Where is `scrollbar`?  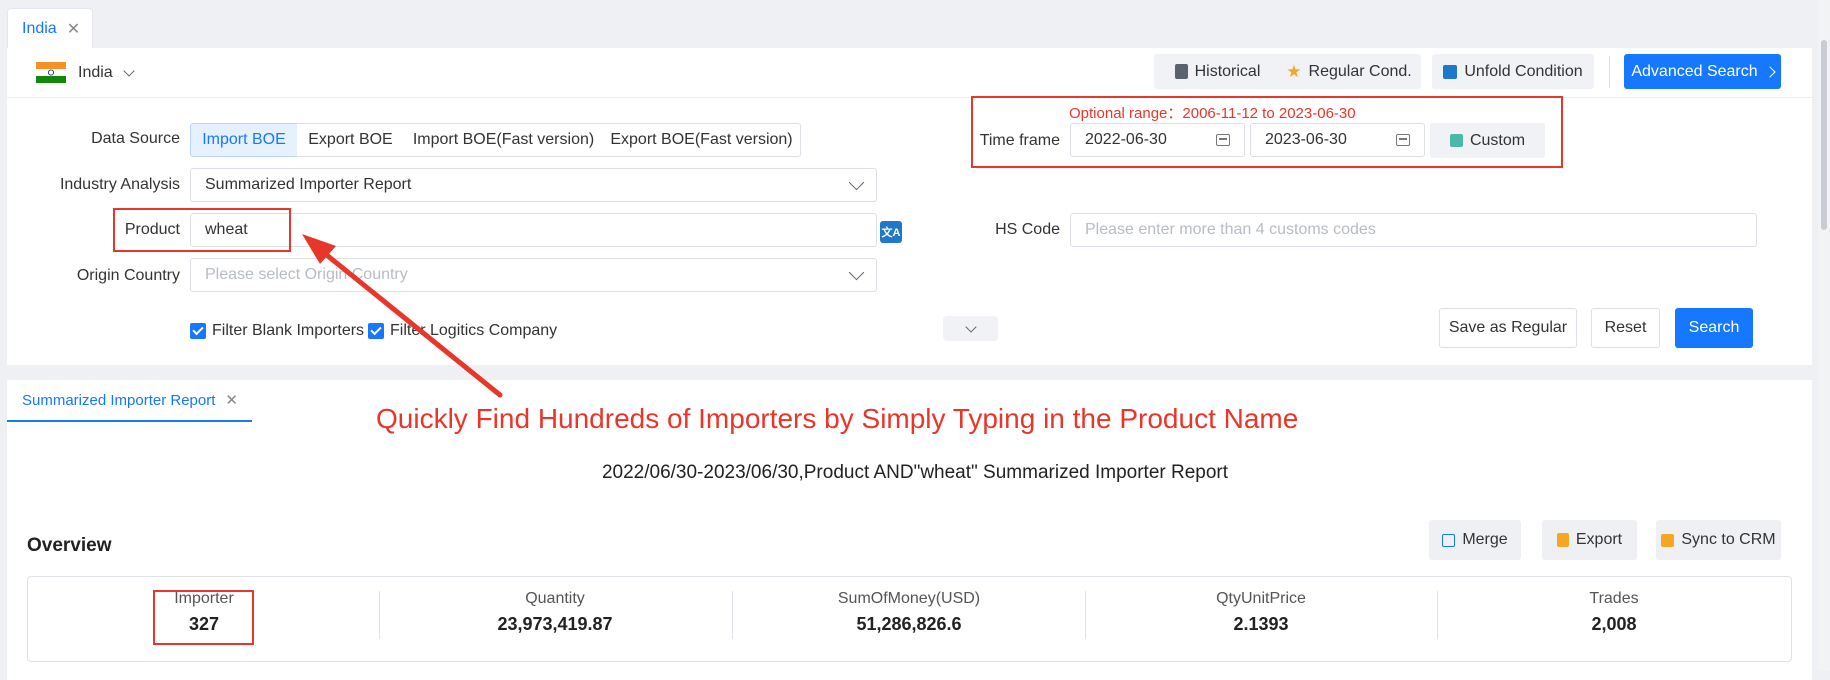
scrollbar is located at coordinates (1824, 335).